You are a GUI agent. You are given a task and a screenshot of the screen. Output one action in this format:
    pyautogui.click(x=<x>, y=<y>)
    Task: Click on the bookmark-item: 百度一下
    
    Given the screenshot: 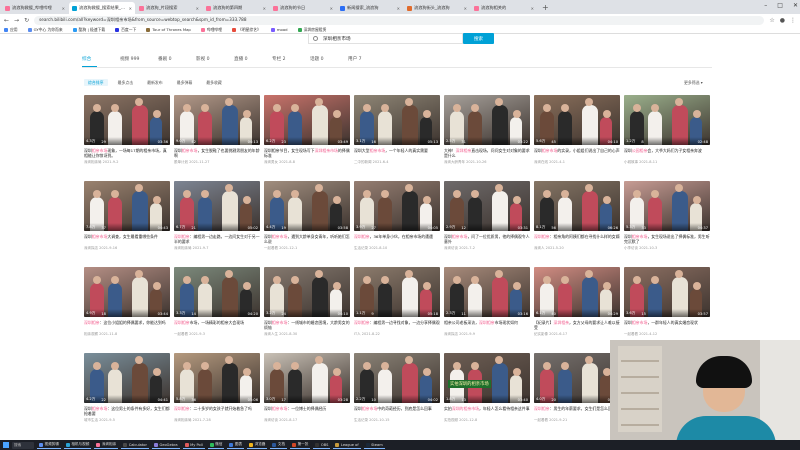 What is the action you would take?
    pyautogui.click(x=125, y=30)
    